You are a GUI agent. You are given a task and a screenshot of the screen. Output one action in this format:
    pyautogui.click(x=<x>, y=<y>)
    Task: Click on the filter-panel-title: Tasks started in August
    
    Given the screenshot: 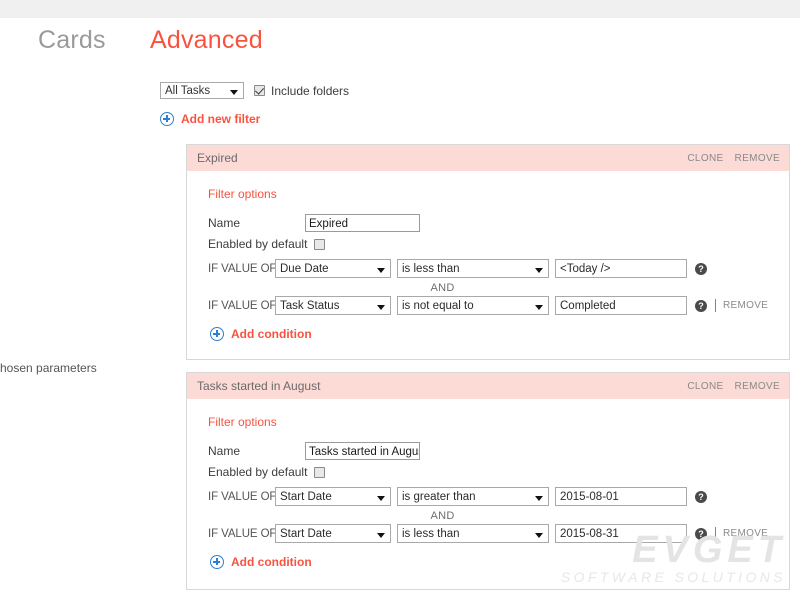 What is the action you would take?
    pyautogui.click(x=259, y=386)
    